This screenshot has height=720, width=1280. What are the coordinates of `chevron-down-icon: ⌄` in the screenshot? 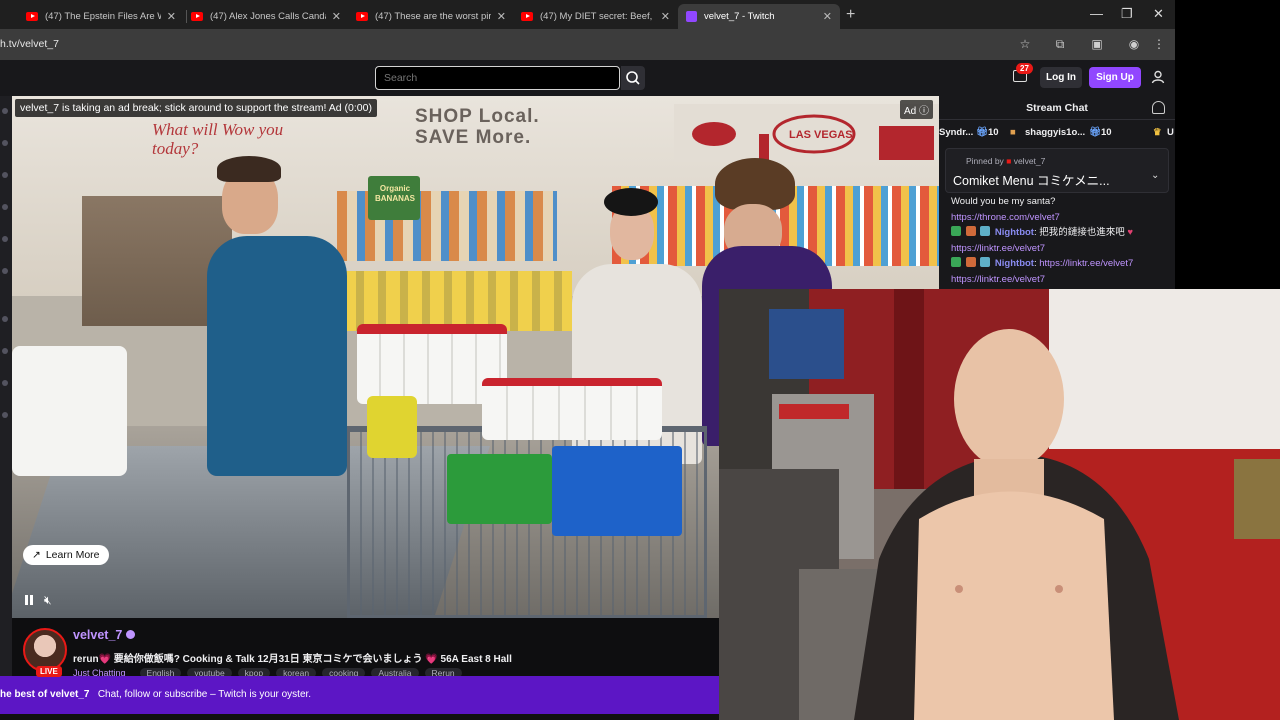 It's located at (1155, 175).